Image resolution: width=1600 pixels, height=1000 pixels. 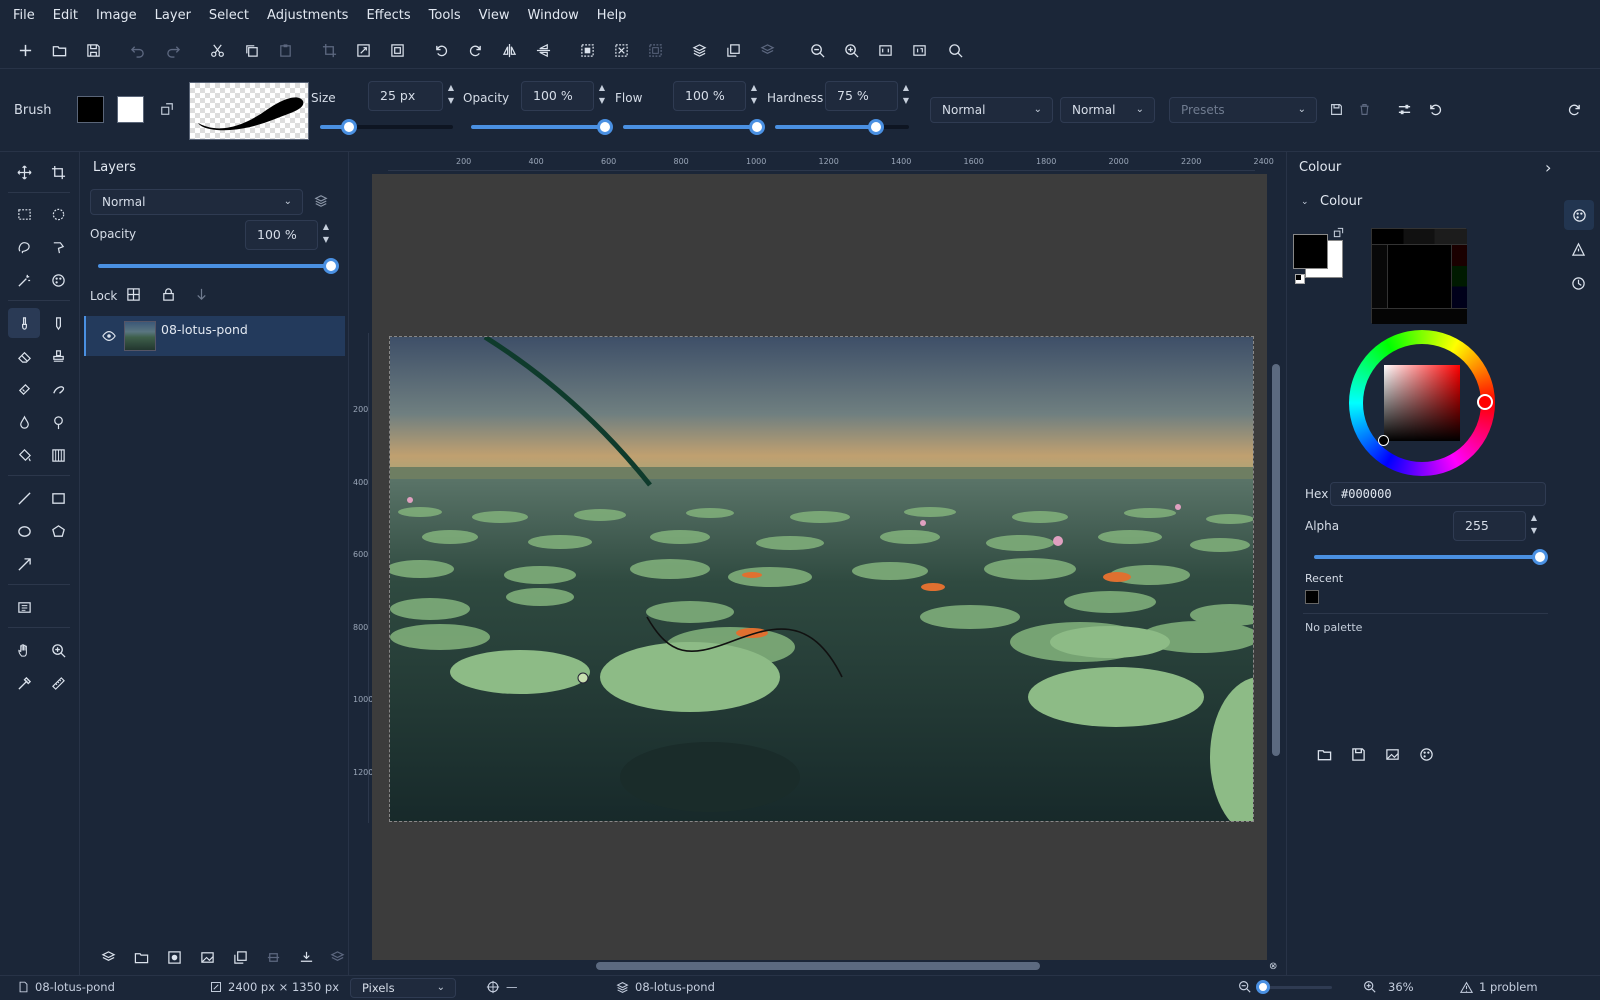 I want to click on problems-indicator: 1 problem, so click(x=1499, y=987).